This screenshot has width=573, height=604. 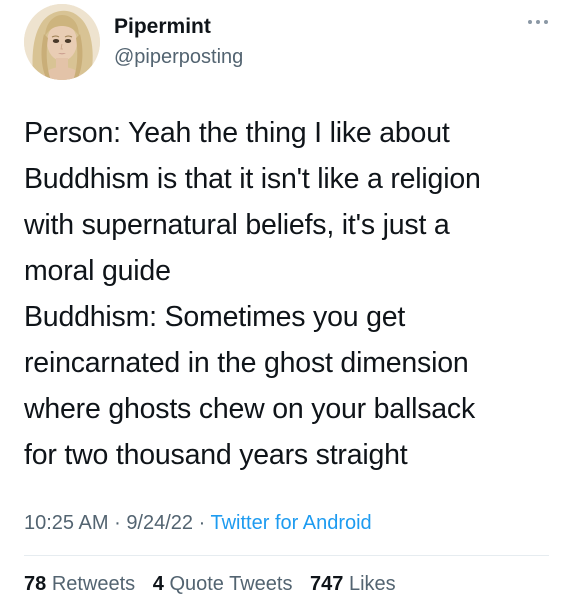 What do you see at coordinates (93, 584) in the screenshot?
I see `retweets-label: Retweets` at bounding box center [93, 584].